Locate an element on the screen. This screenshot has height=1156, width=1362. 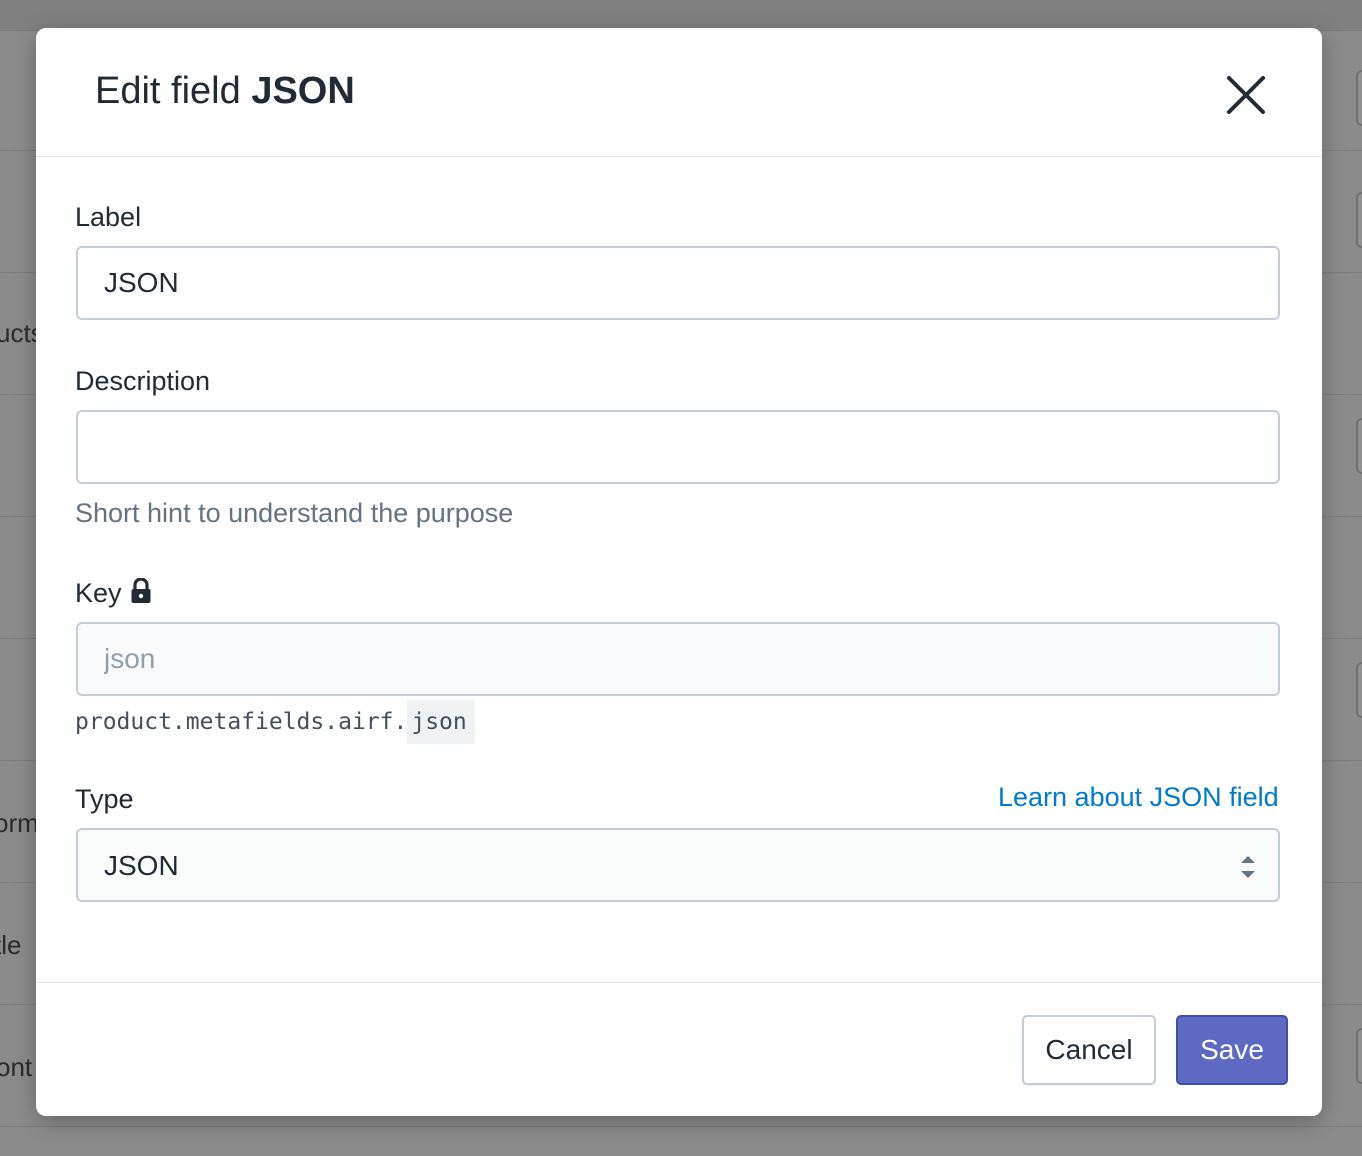
close-button is located at coordinates (1246, 95).